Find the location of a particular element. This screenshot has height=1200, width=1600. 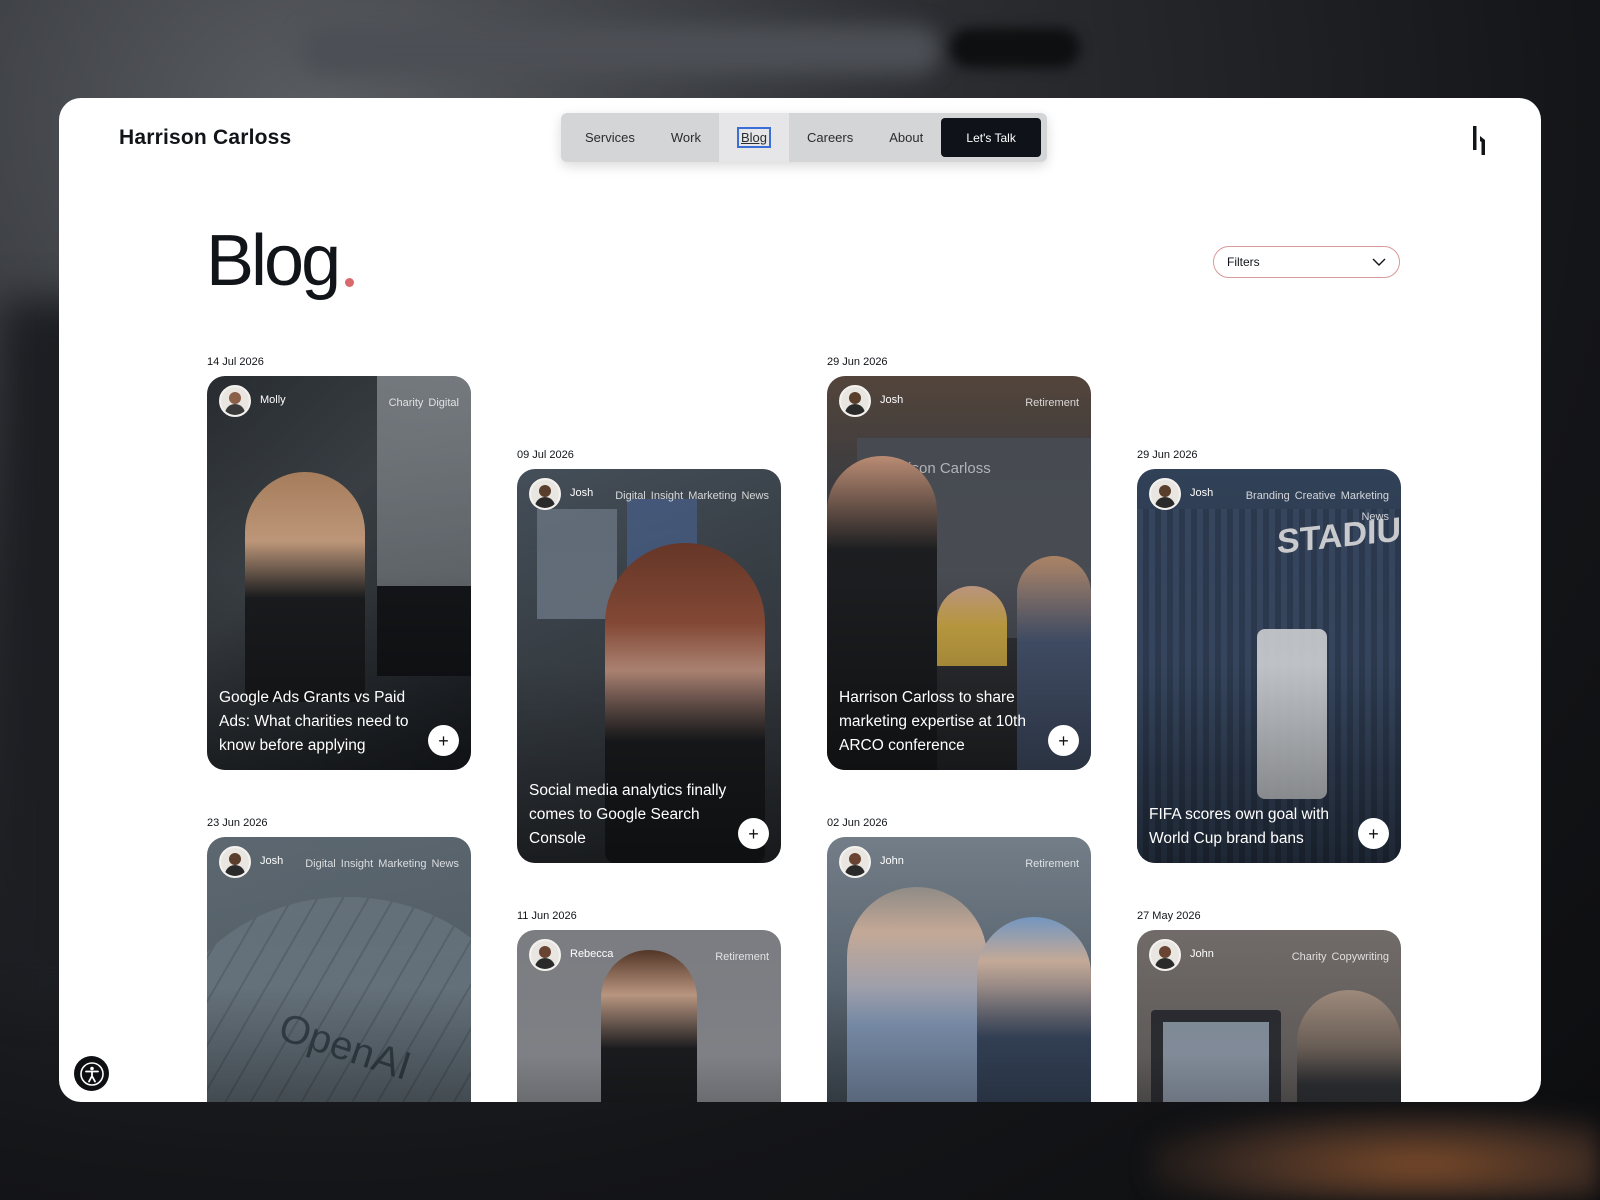

post-date: 23 Jun 2026 is located at coordinates (237, 823).